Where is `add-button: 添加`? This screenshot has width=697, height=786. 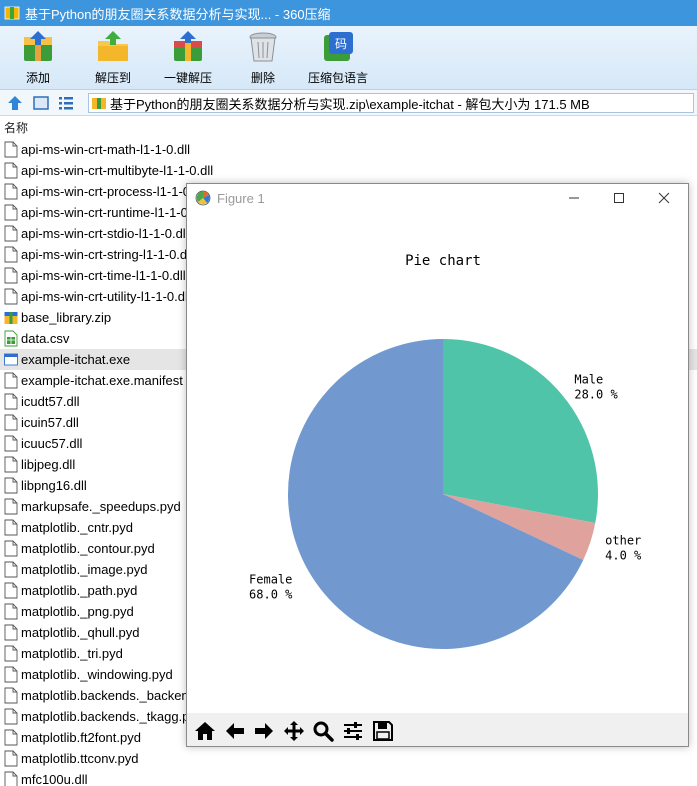 add-button: 添加 is located at coordinates (38, 57).